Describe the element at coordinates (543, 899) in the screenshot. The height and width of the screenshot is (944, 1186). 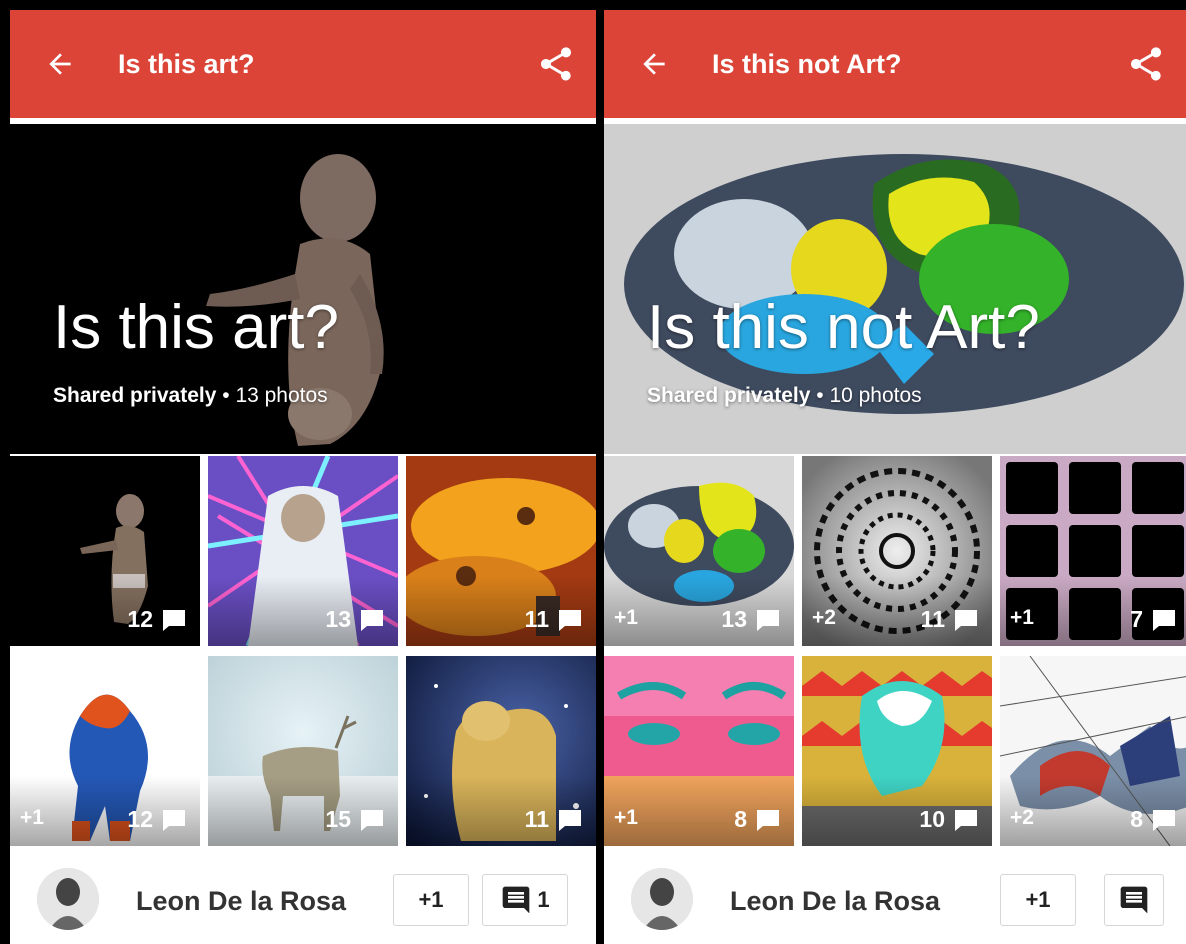
I see `comment-button-count: 1` at that location.